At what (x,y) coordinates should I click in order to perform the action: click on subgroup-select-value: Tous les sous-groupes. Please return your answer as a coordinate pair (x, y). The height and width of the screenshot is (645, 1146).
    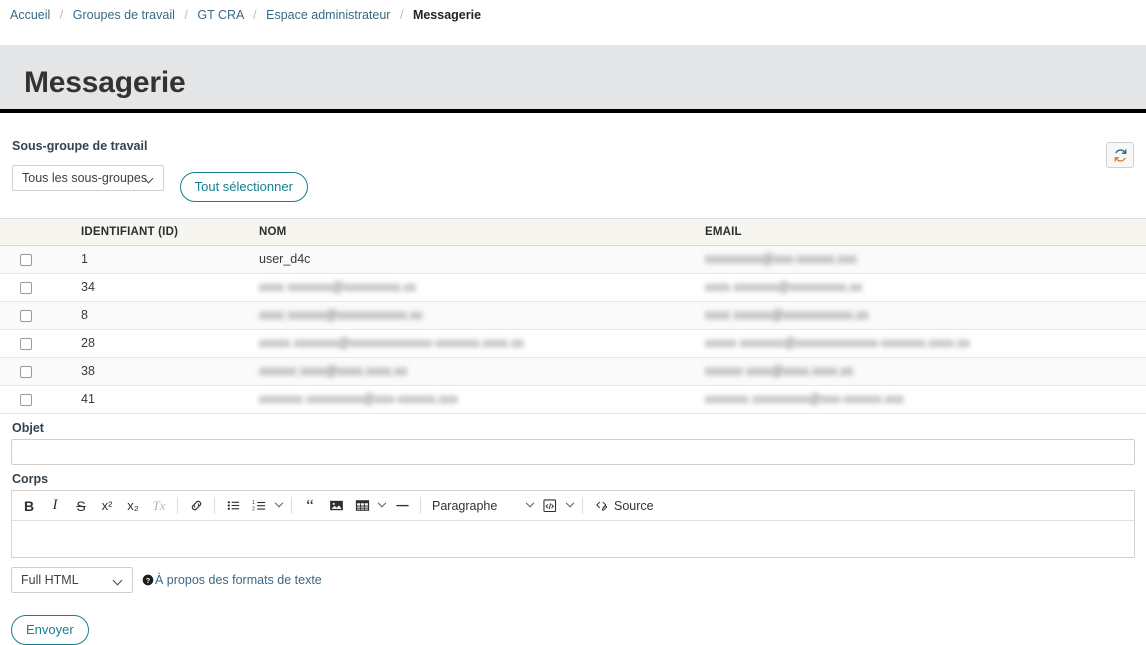
    Looking at the image, I should click on (85, 178).